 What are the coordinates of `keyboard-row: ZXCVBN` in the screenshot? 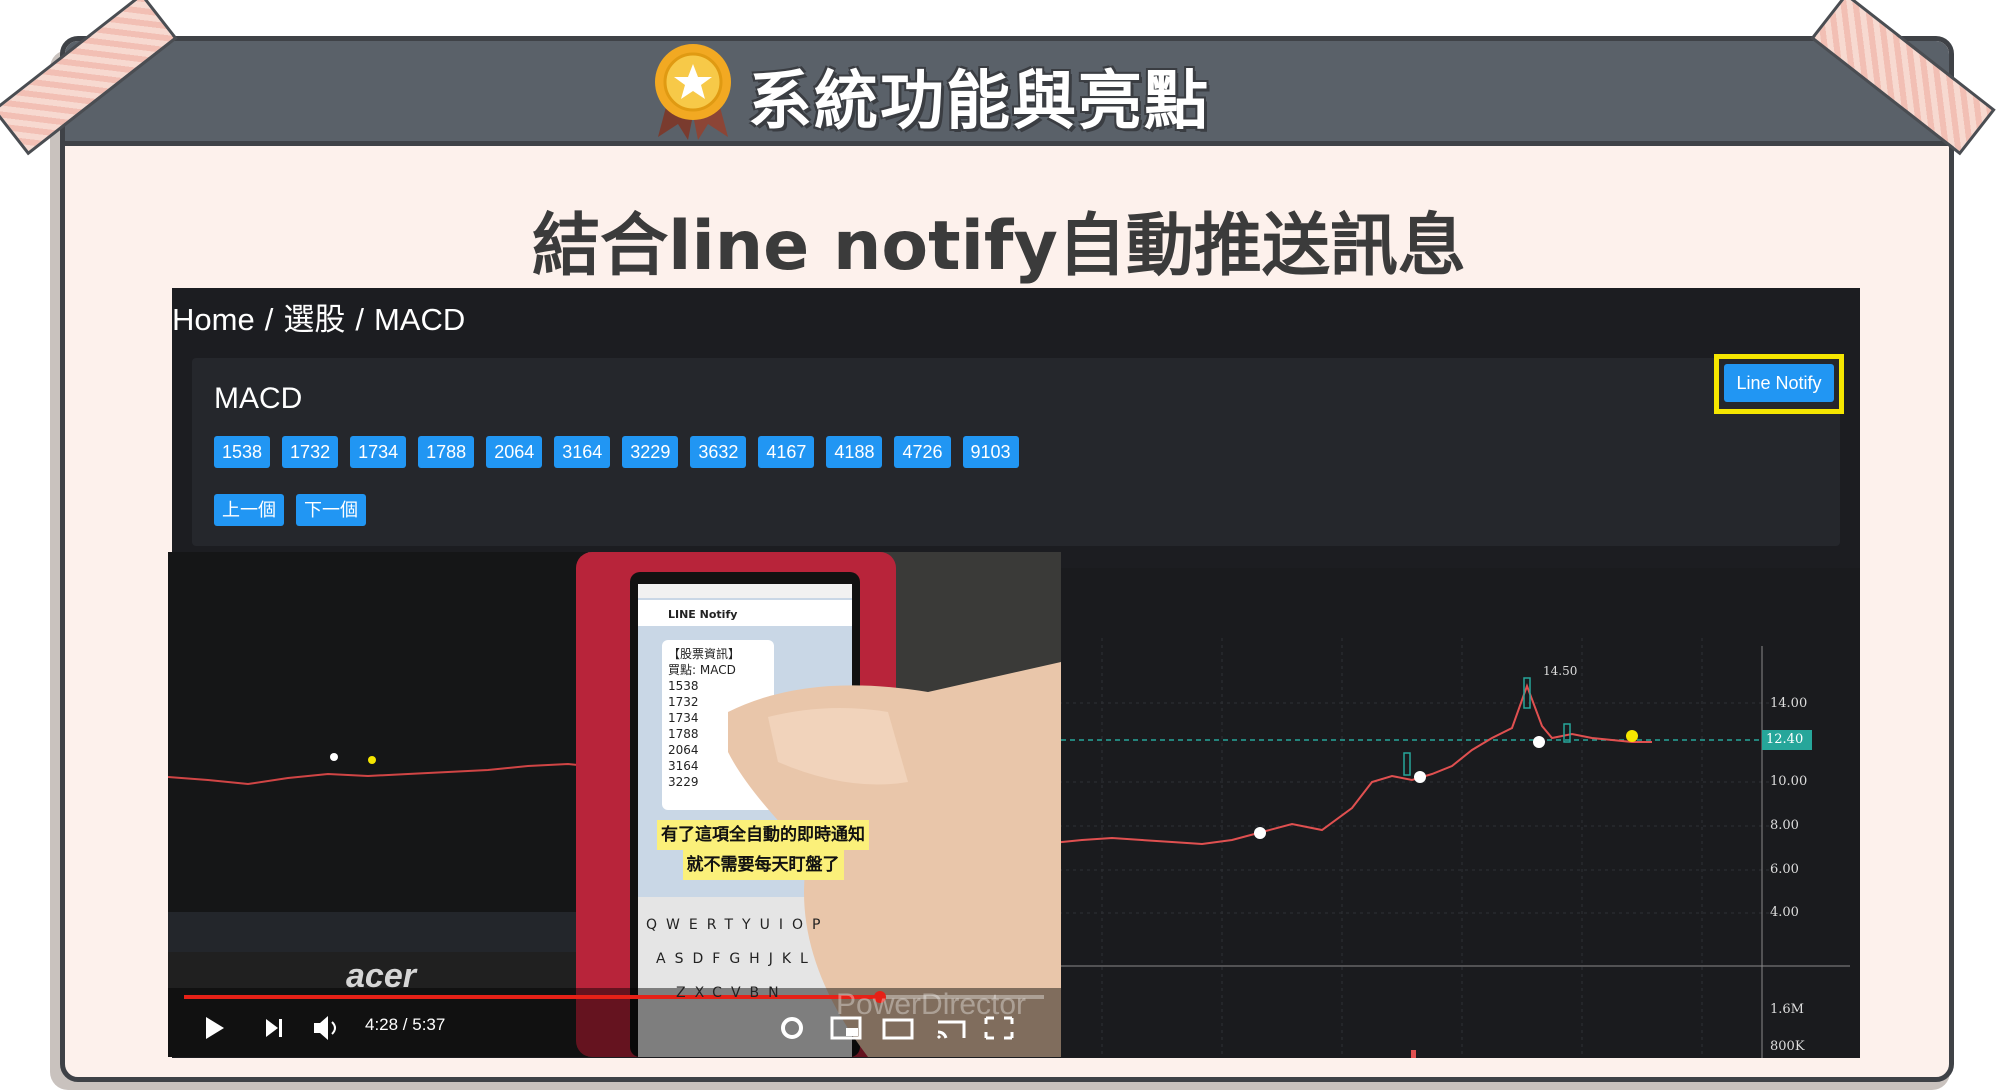 It's located at (732, 993).